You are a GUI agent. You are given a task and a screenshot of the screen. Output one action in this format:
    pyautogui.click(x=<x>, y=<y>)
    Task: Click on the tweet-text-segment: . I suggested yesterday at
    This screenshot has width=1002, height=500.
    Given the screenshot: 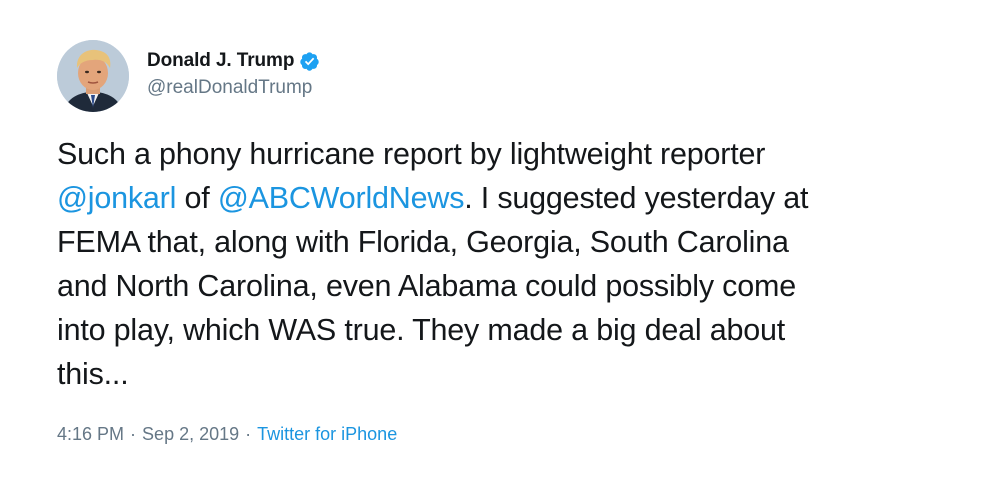 What is the action you would take?
    pyautogui.click(x=636, y=198)
    